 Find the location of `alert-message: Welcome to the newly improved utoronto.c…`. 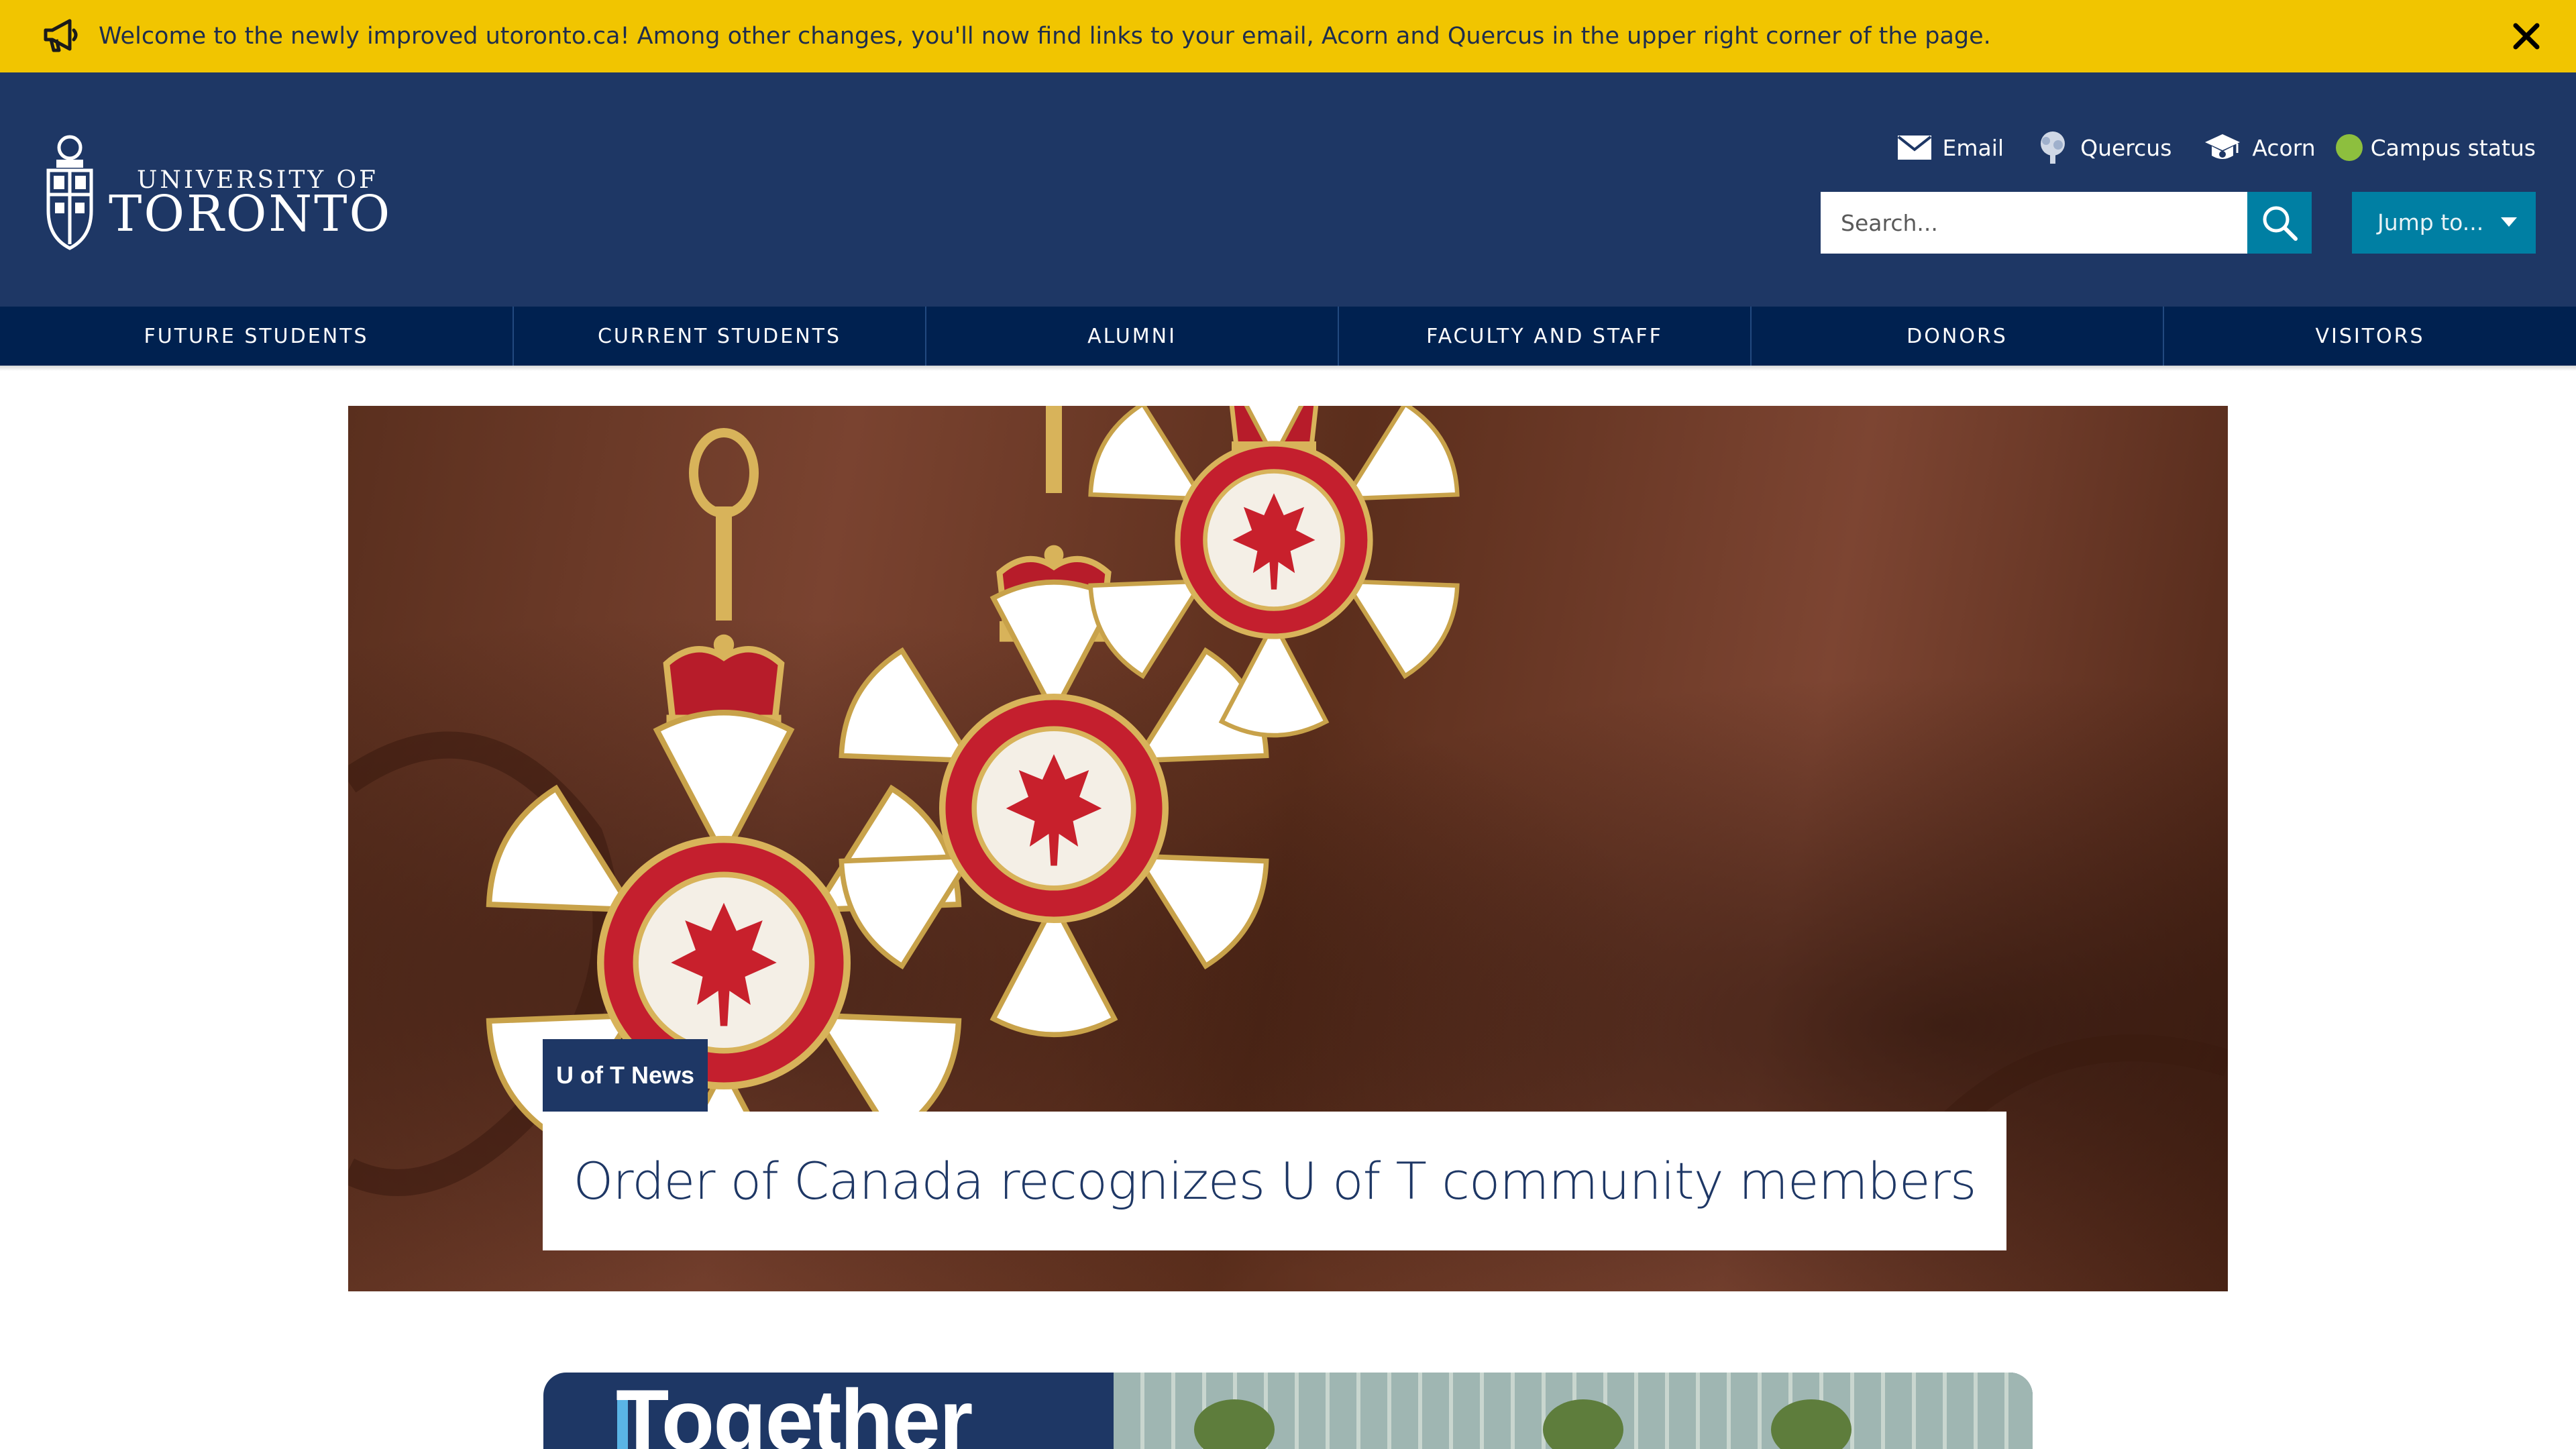

alert-message: Welcome to the newly improved utoronto.c… is located at coordinates (1045, 36).